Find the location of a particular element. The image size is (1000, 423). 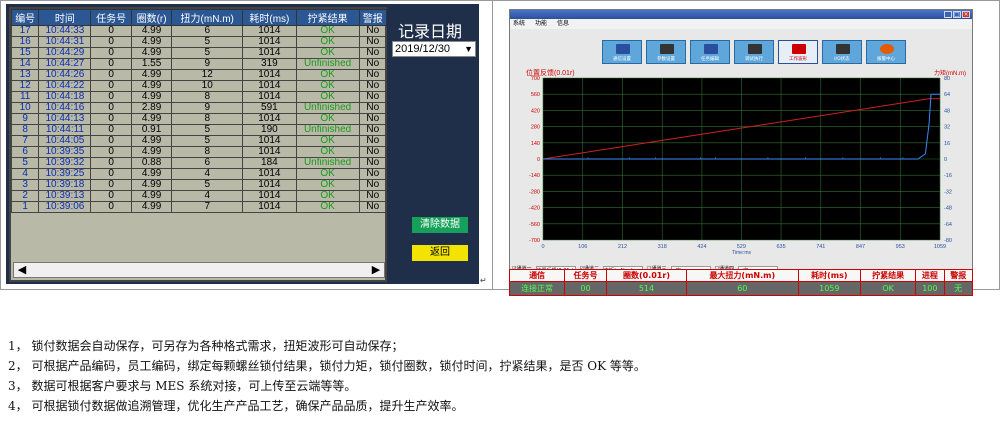

status-header: 警报 is located at coordinates (958, 275).